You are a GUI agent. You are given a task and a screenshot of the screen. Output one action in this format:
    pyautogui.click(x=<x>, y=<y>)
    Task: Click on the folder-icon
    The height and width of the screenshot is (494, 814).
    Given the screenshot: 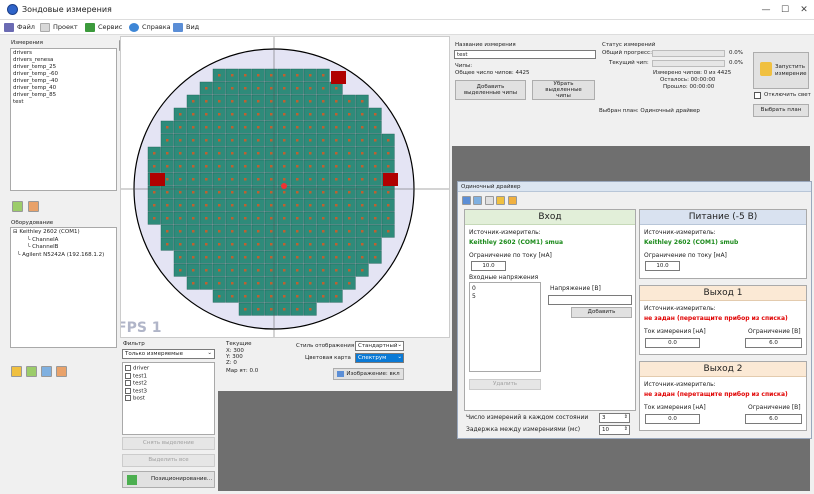 What is the action you would take?
    pyautogui.click(x=500, y=200)
    